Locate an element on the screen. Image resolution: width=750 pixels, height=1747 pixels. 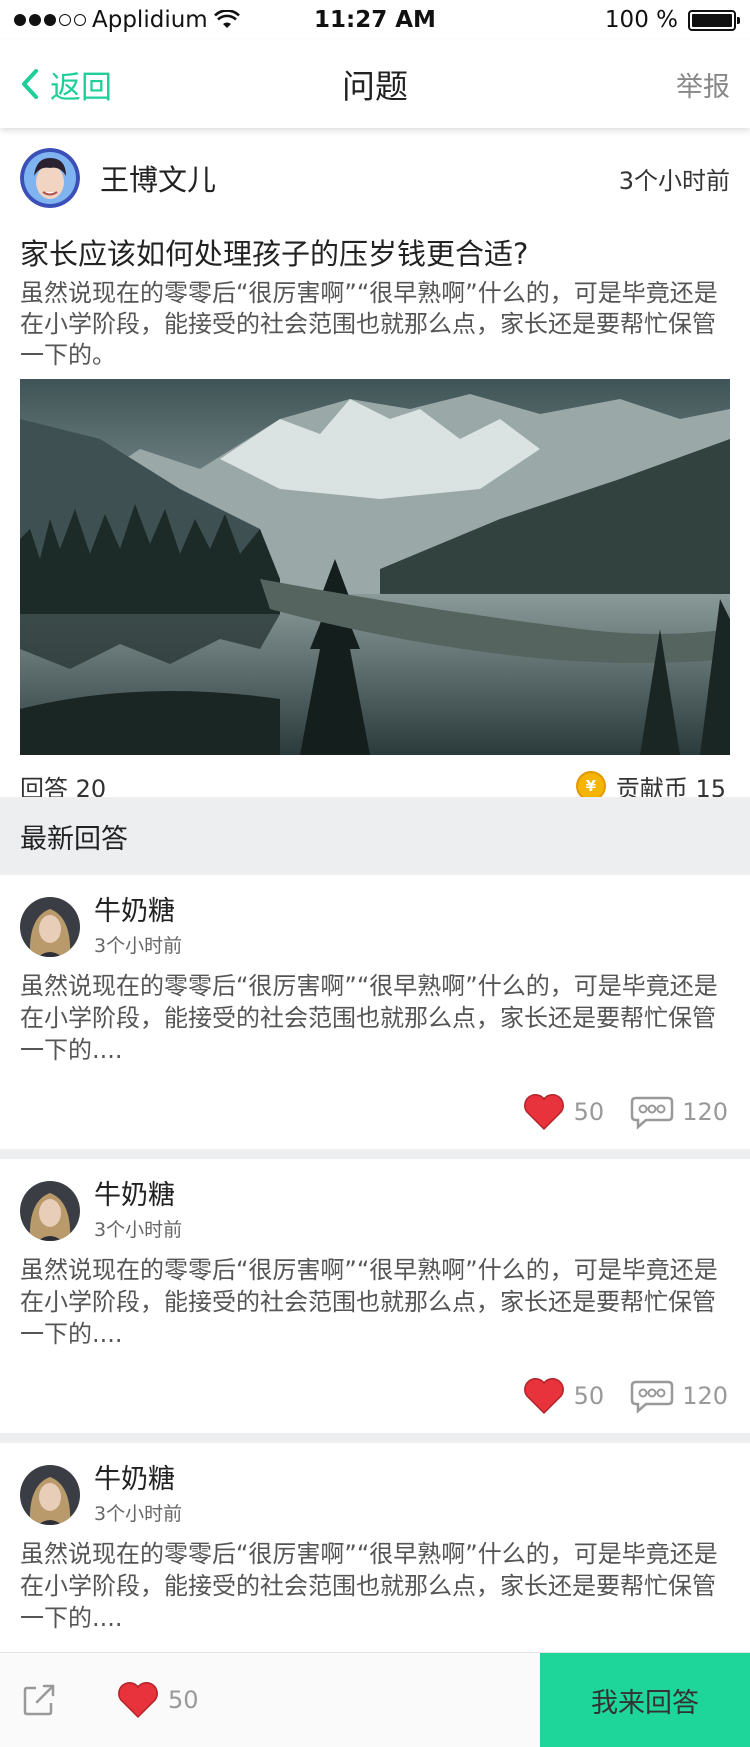
report-button: 举报 is located at coordinates (703, 84).